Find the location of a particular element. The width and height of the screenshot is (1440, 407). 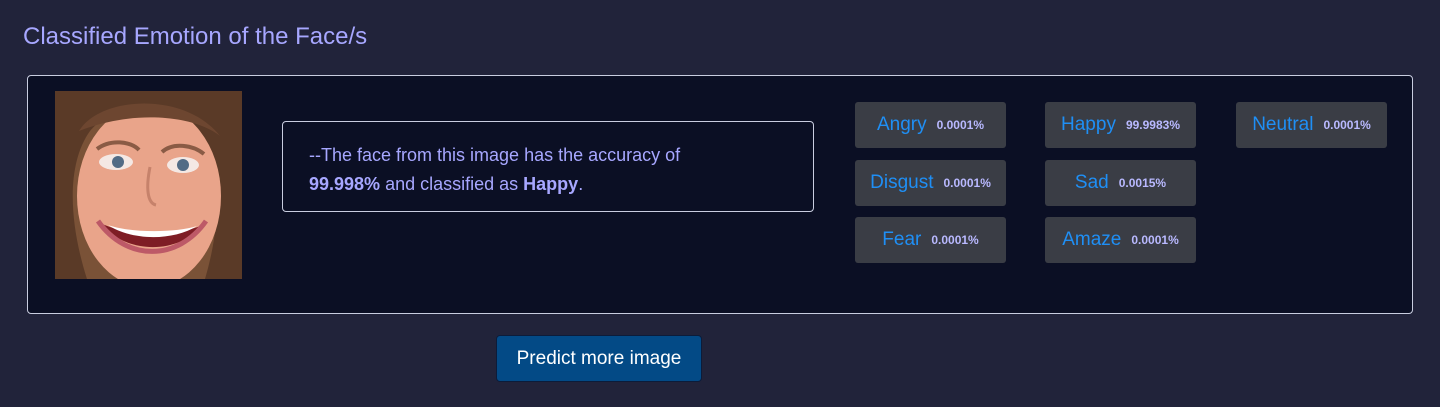

page-title: Classified Emotion of the Face/s is located at coordinates (195, 36).